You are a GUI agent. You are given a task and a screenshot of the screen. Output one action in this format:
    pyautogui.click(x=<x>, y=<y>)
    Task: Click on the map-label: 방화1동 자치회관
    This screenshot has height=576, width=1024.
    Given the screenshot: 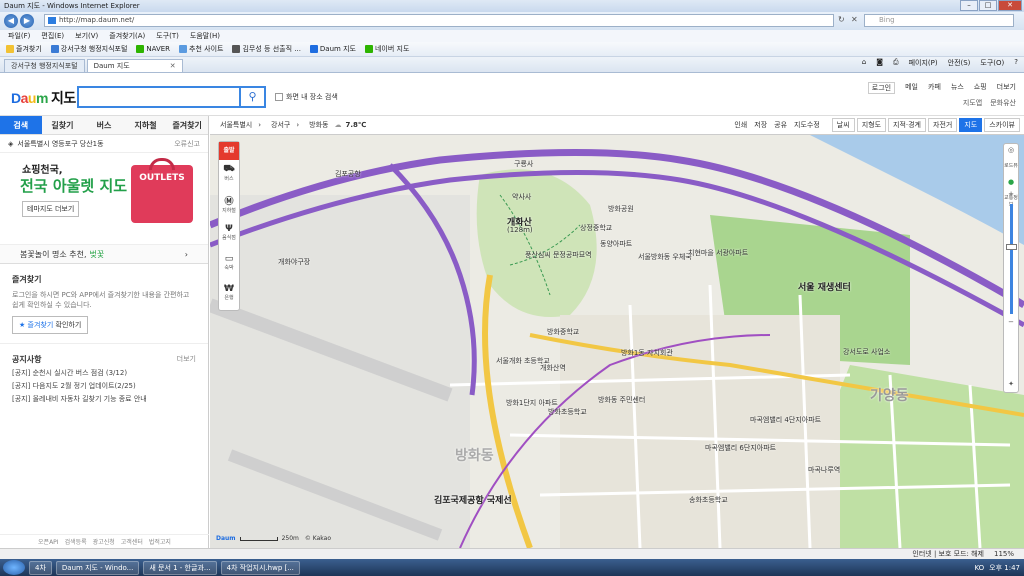 What is the action you would take?
    pyautogui.click(x=647, y=353)
    